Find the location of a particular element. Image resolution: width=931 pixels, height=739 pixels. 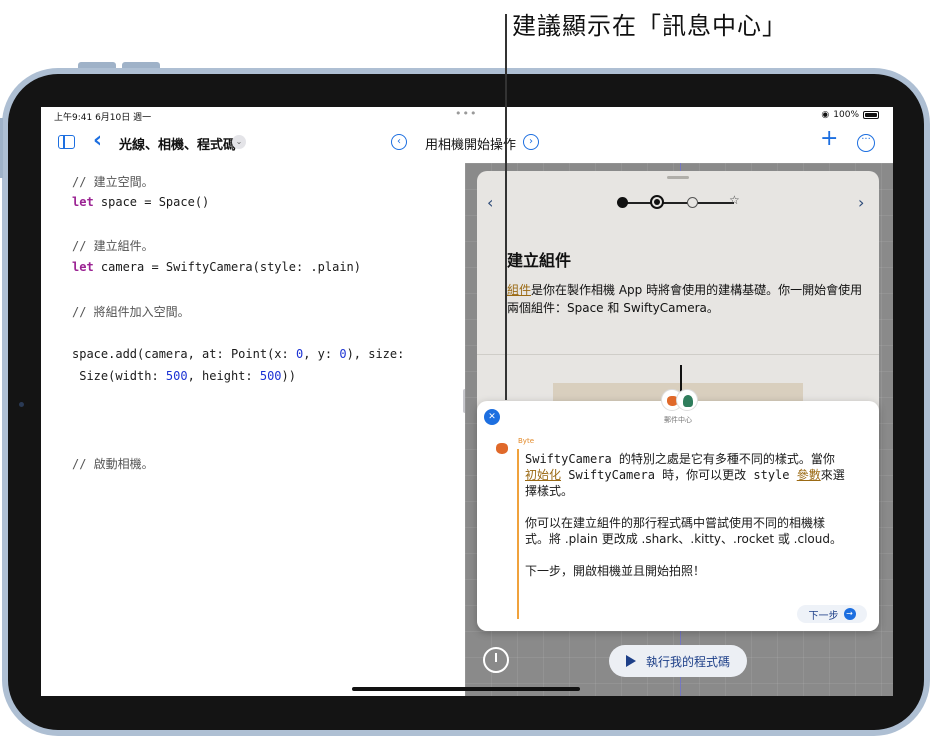

page-title: 用相機開始操作 is located at coordinates (471, 145).